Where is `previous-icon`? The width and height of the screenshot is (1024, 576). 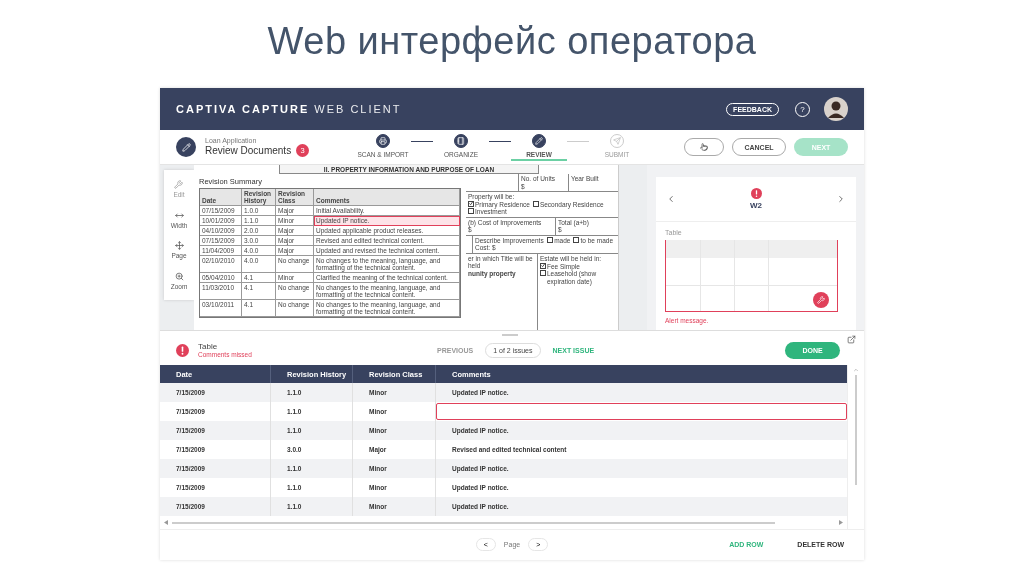
previous-icon is located at coordinates (671, 199).